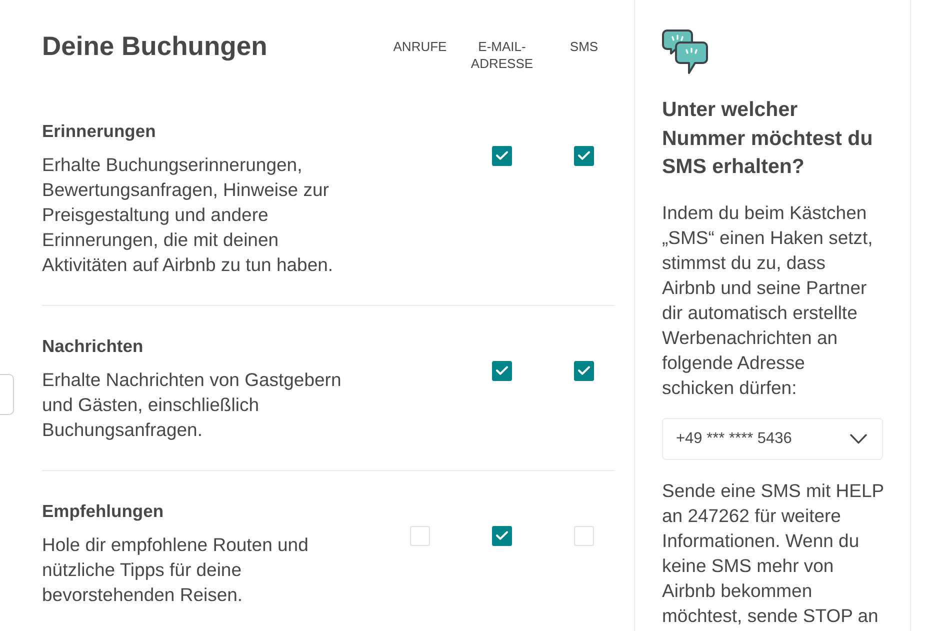 Image resolution: width=926 pixels, height=631 pixels. What do you see at coordinates (99, 131) in the screenshot?
I see `category-title: Erinnerungen` at bounding box center [99, 131].